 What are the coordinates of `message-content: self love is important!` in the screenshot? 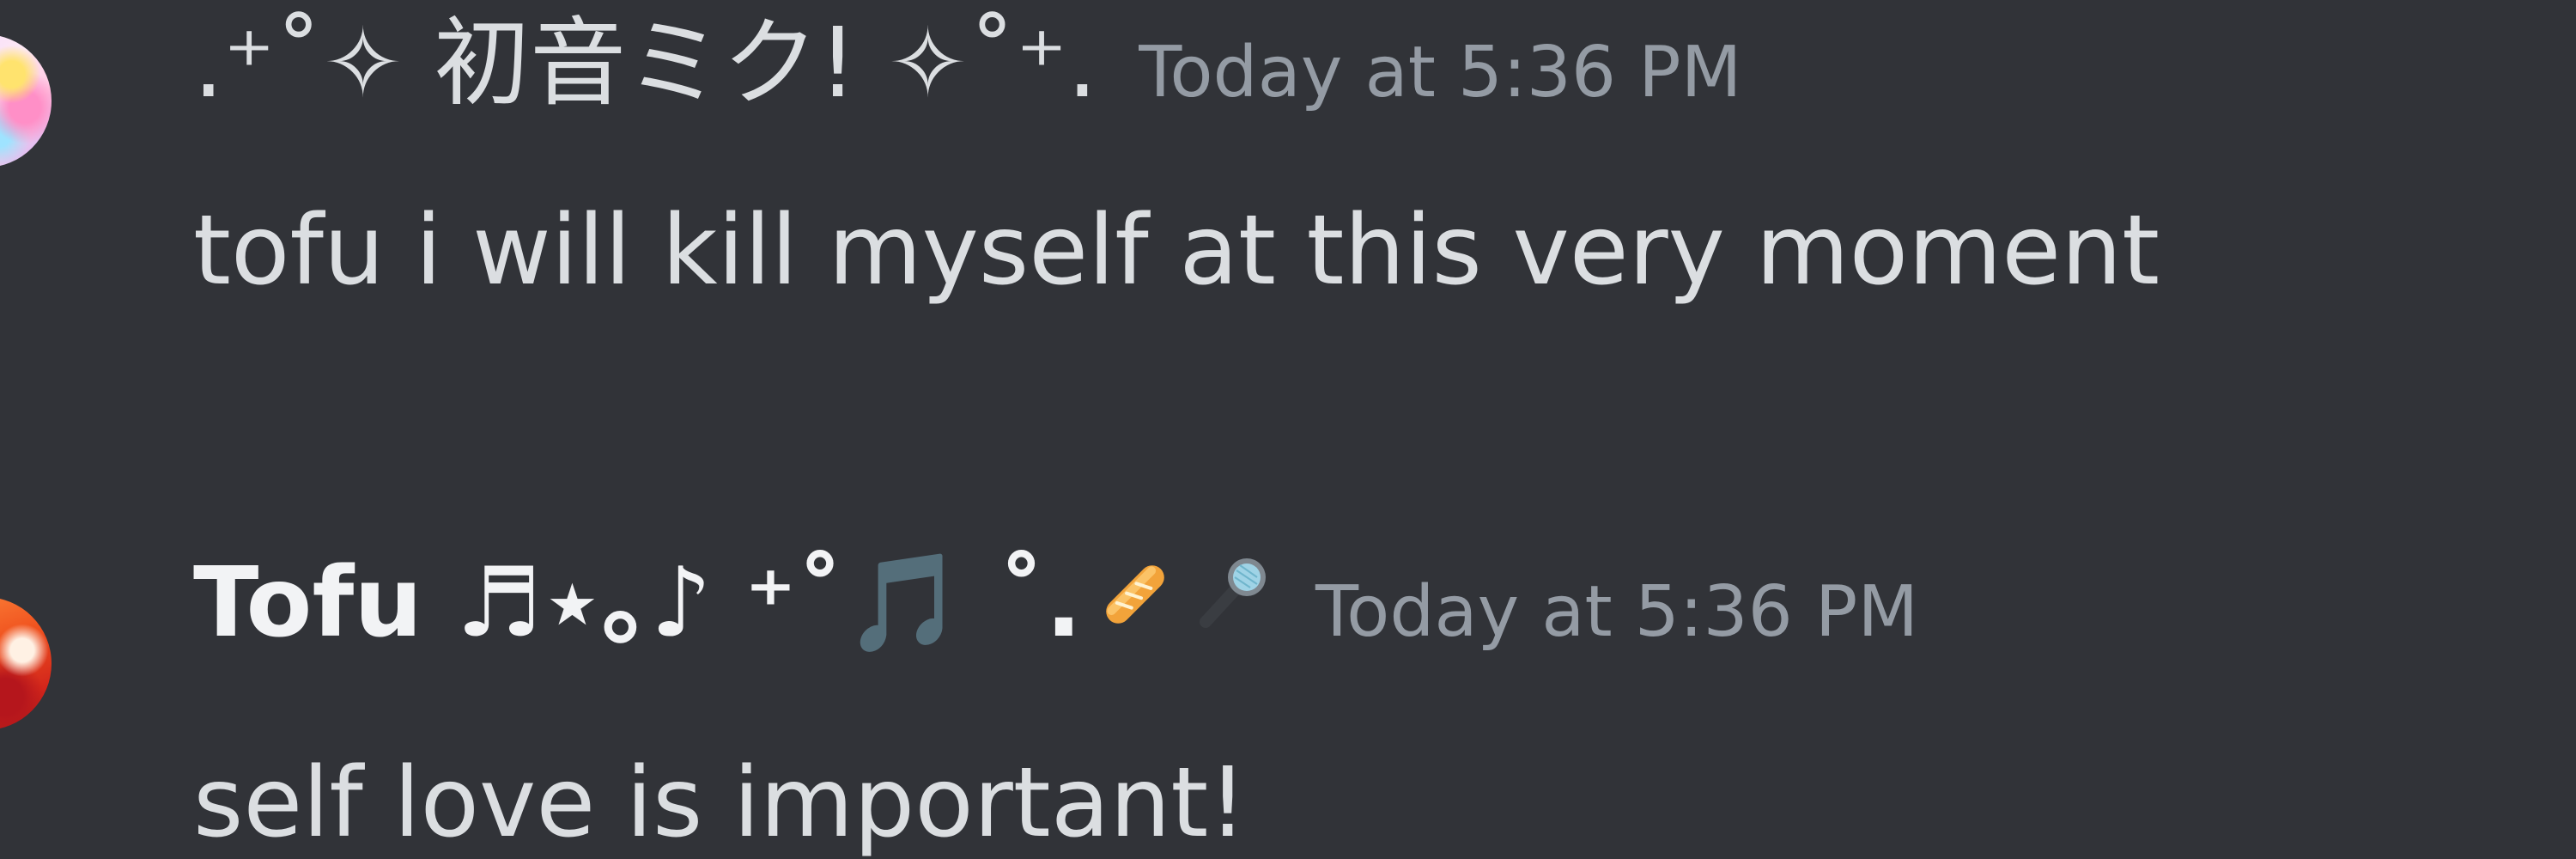 It's located at (720, 803).